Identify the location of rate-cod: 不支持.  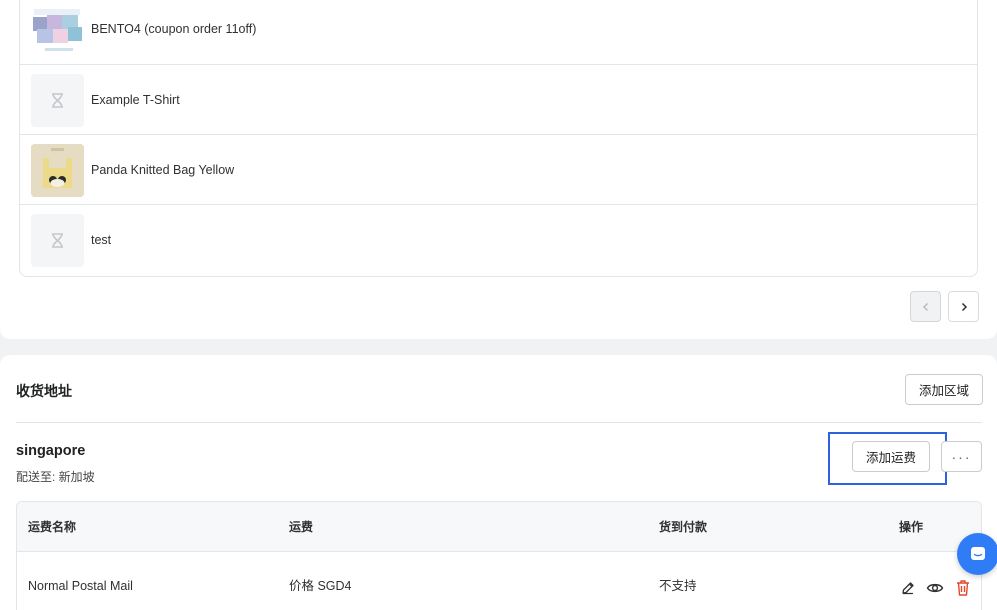
(678, 586).